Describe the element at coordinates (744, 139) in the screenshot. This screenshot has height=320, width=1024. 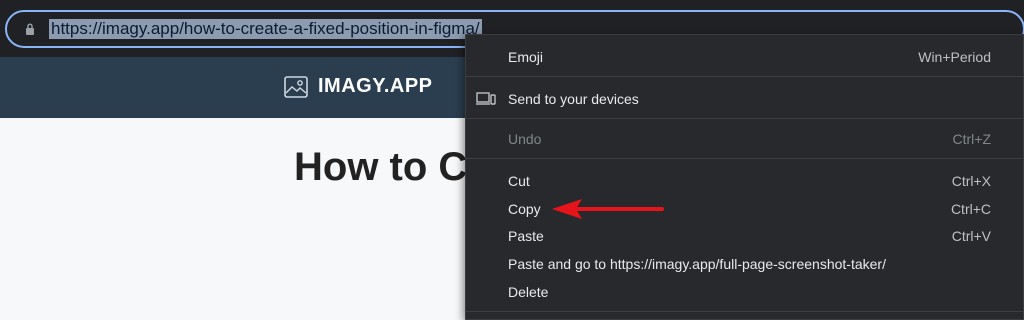
I see `menu-item-undo: Undo Ctrl+Z` at that location.